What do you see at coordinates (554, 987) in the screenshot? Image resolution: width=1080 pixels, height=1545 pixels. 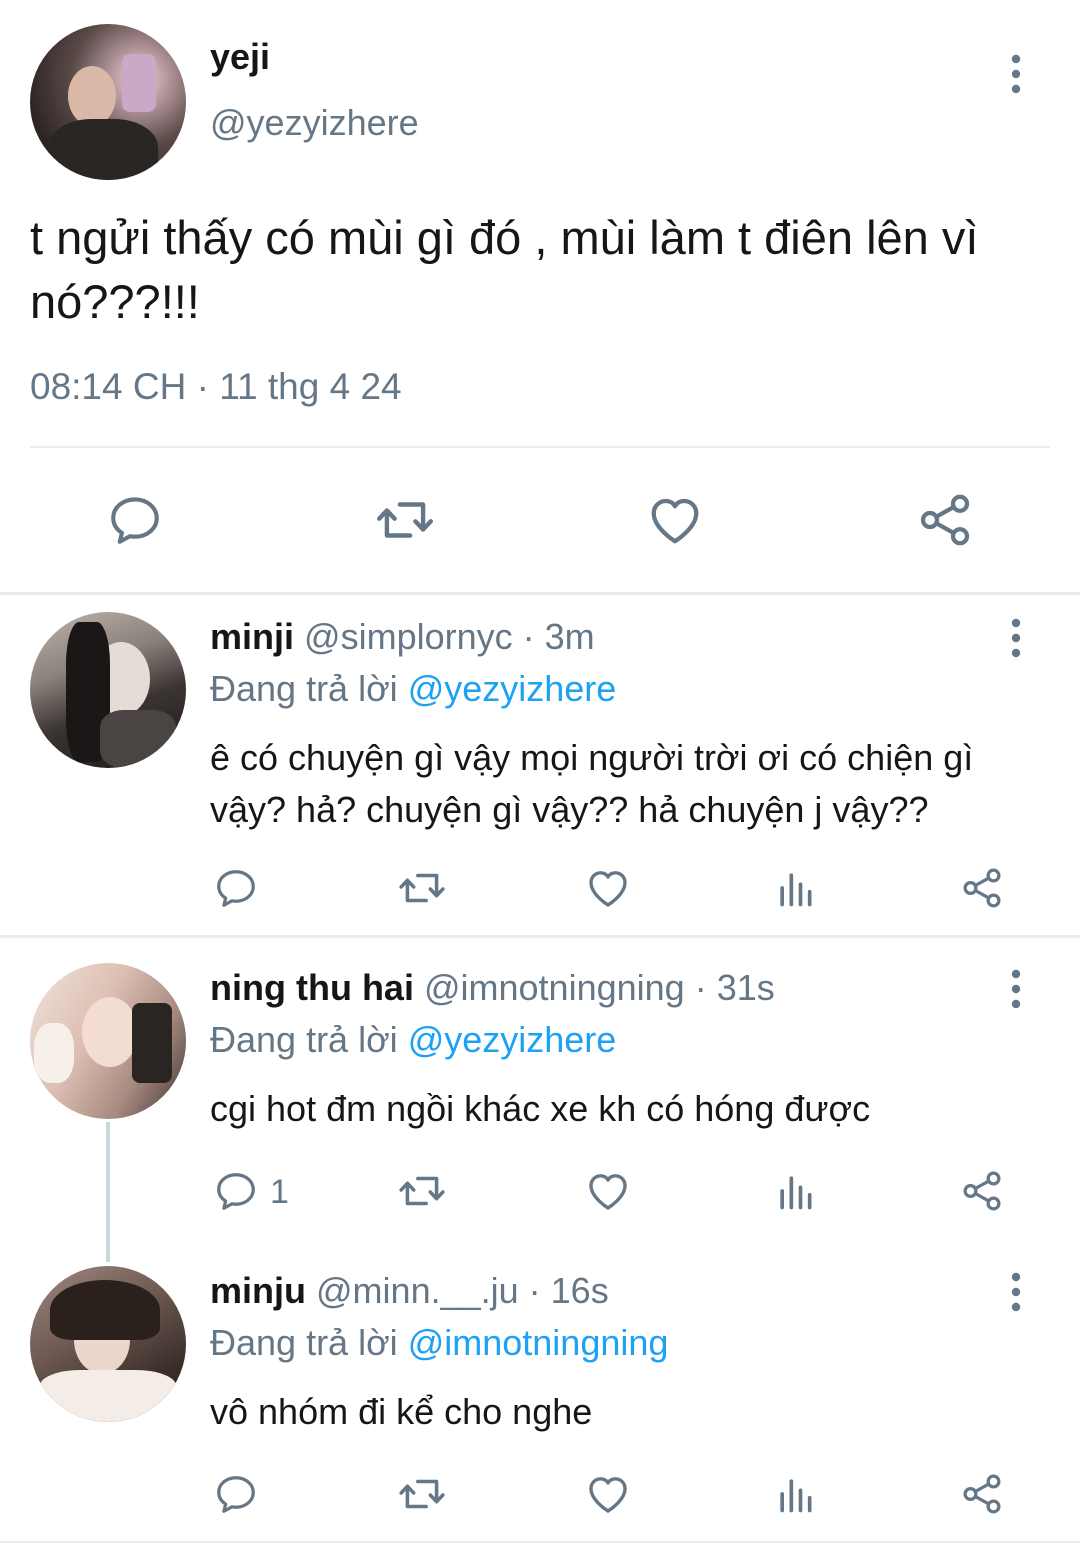 I see `author-handle: @imnotningning` at bounding box center [554, 987].